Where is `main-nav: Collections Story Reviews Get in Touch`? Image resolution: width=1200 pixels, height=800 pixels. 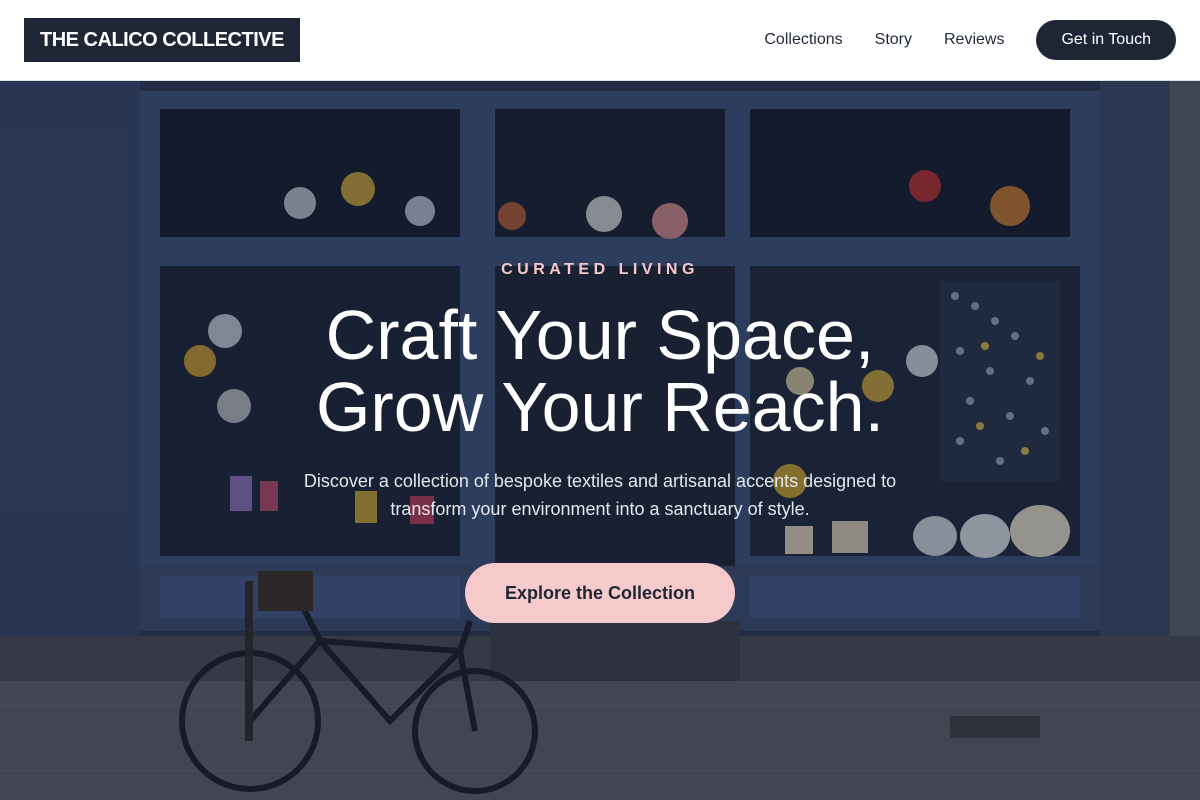 main-nav: Collections Story Reviews Get in Touch is located at coordinates (970, 40).